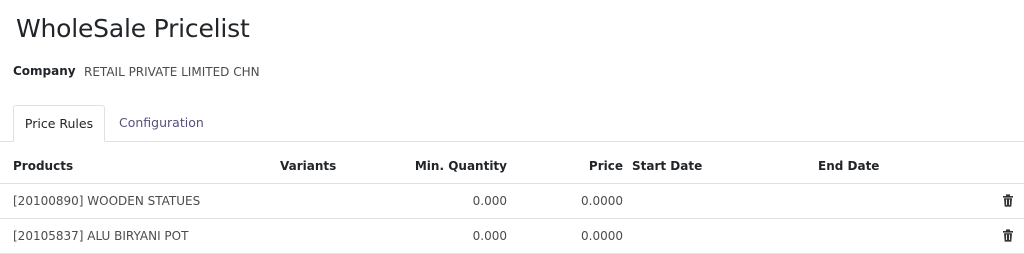 The image size is (1024, 254). I want to click on company-value: RETAIL PRIVATE LIMITED CHN, so click(172, 72).